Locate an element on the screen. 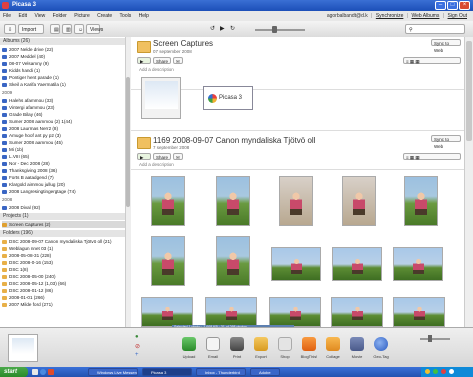  sidebar-item: Forts B aatadgend (7) is located at coordinates (63, 177).